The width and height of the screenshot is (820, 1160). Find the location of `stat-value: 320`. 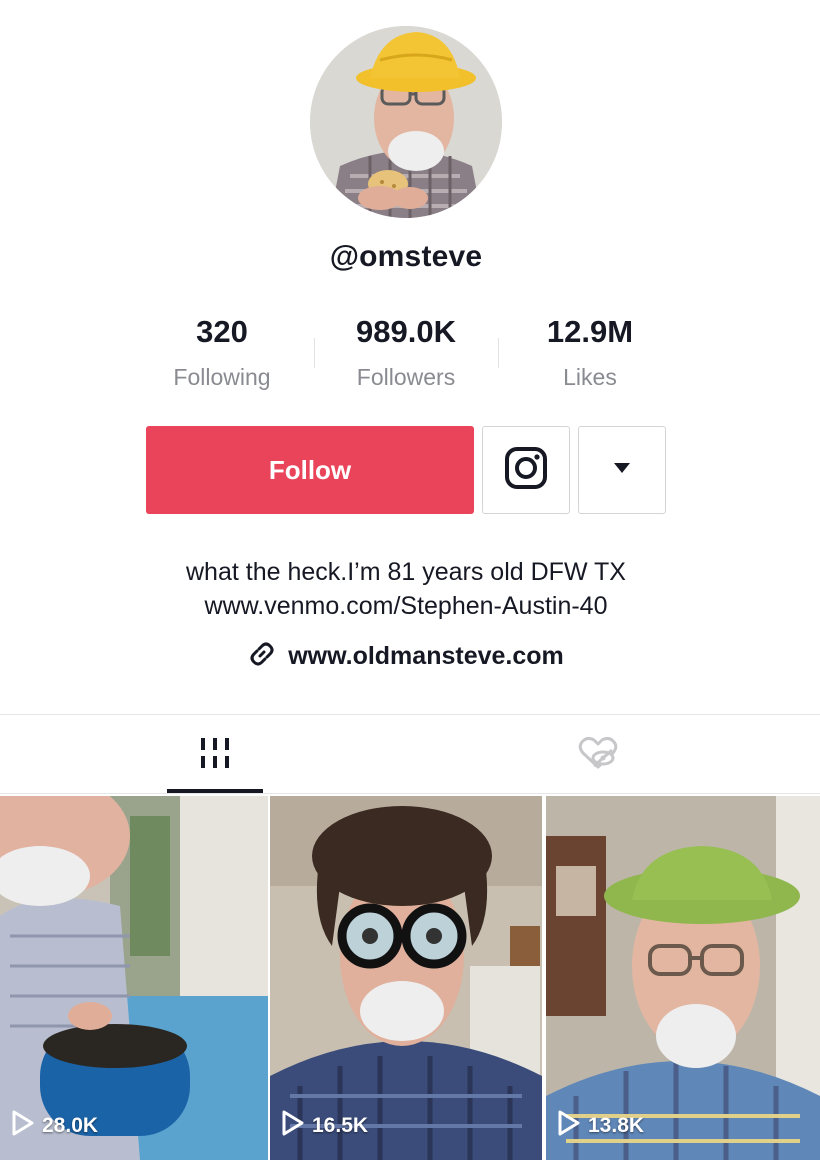

stat-value: 320 is located at coordinates (222, 331).